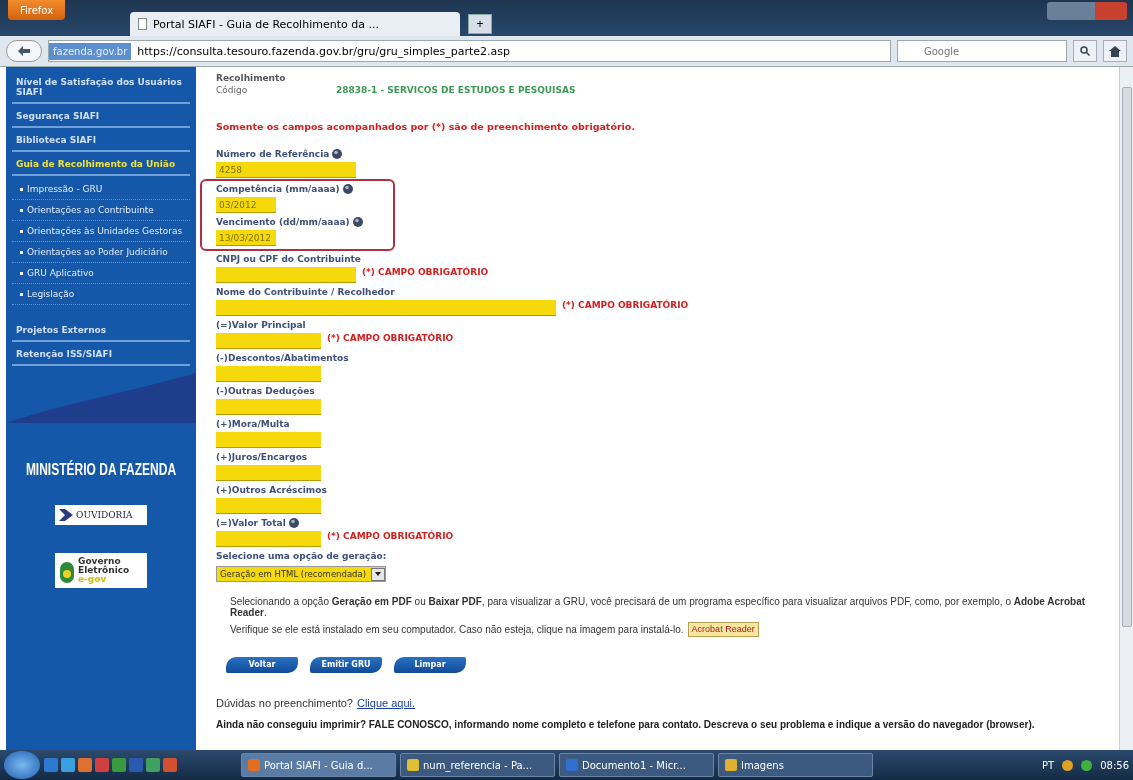 Image resolution: width=1133 pixels, height=780 pixels. I want to click on install-hint: Verifique se ele está instalado em seu computador. Caso não esteja, clique na imagem para instalá-lo., so click(457, 629).